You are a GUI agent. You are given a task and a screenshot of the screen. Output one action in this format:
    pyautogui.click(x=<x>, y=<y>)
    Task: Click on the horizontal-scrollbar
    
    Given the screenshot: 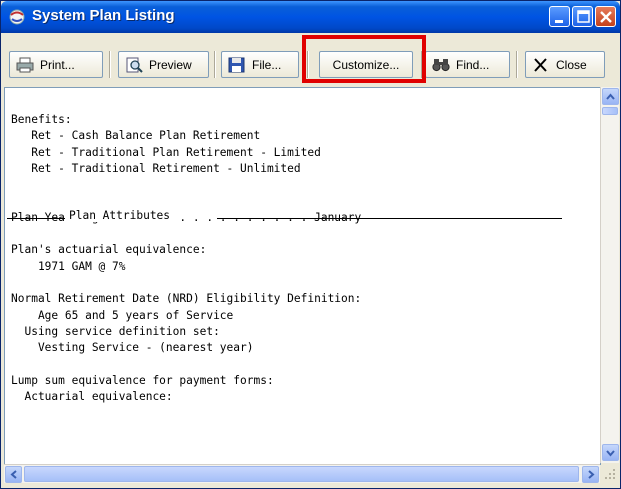 What is the action you would take?
    pyautogui.click(x=302, y=473)
    